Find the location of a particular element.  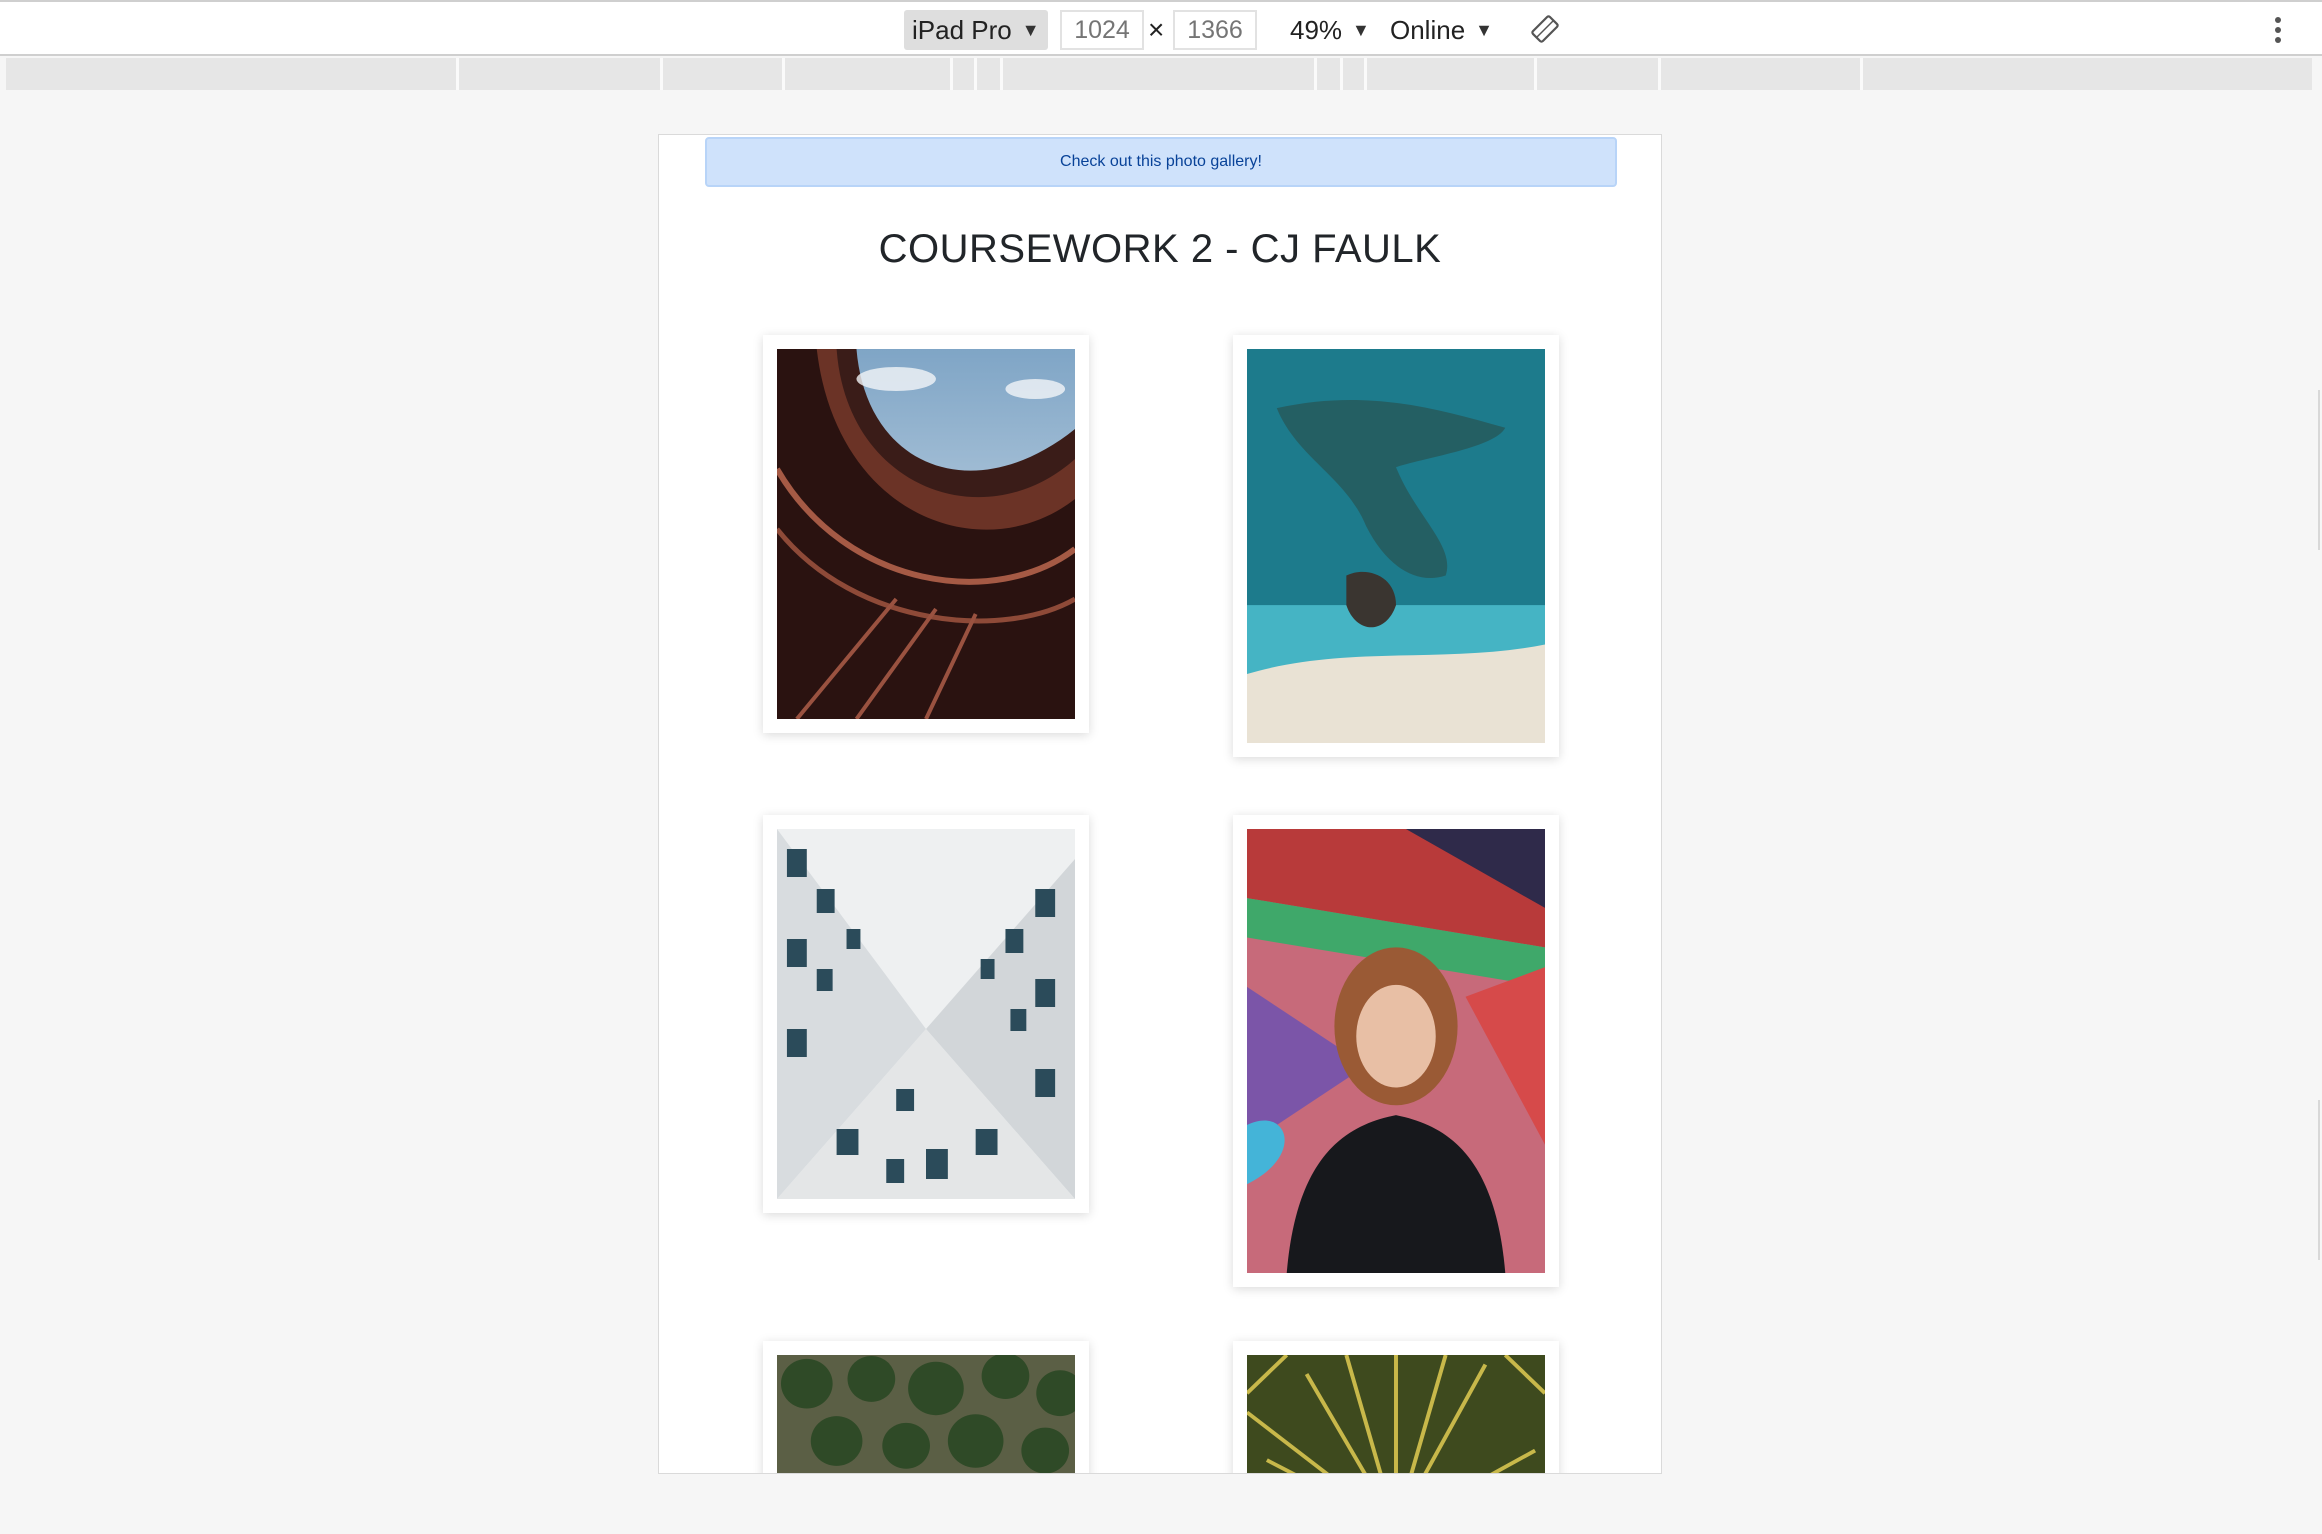

more-options-icon is located at coordinates (2278, 30).